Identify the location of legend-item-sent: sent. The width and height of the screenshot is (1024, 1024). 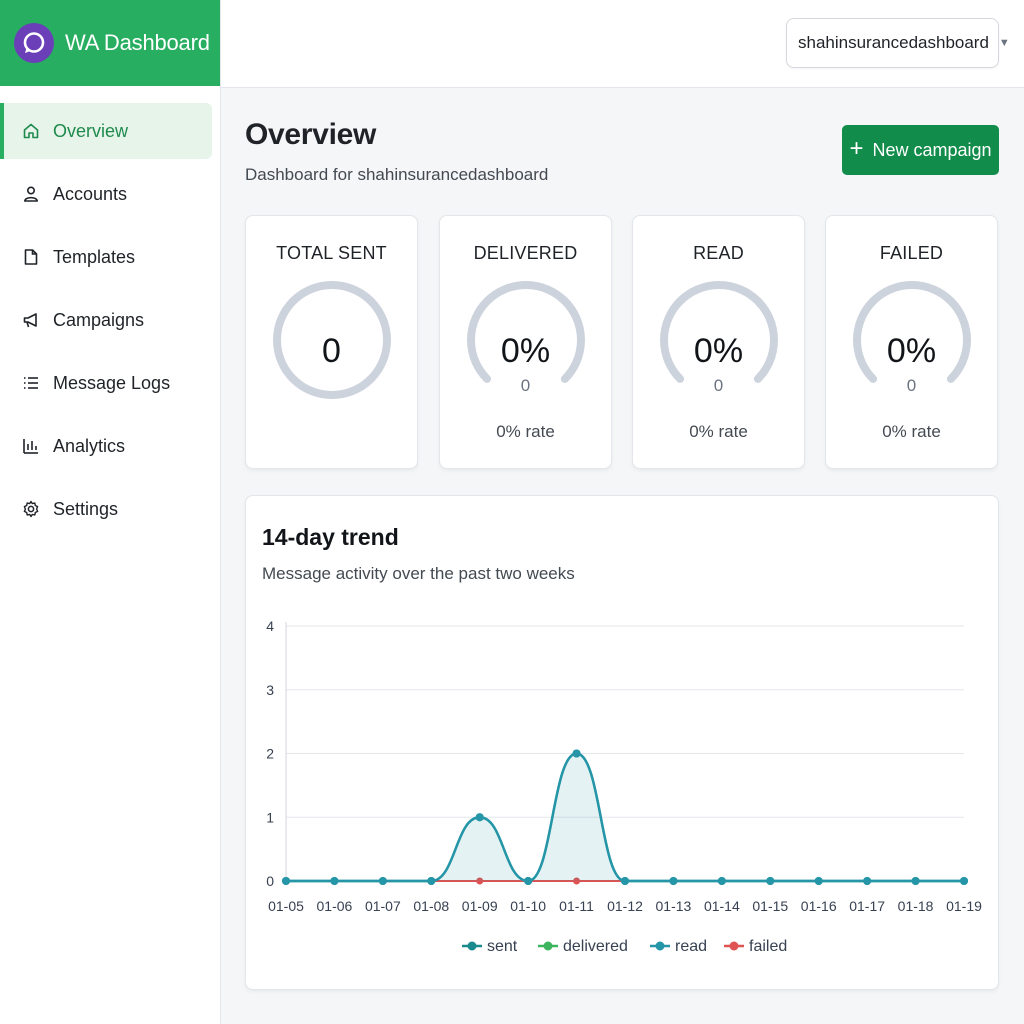
(490, 946).